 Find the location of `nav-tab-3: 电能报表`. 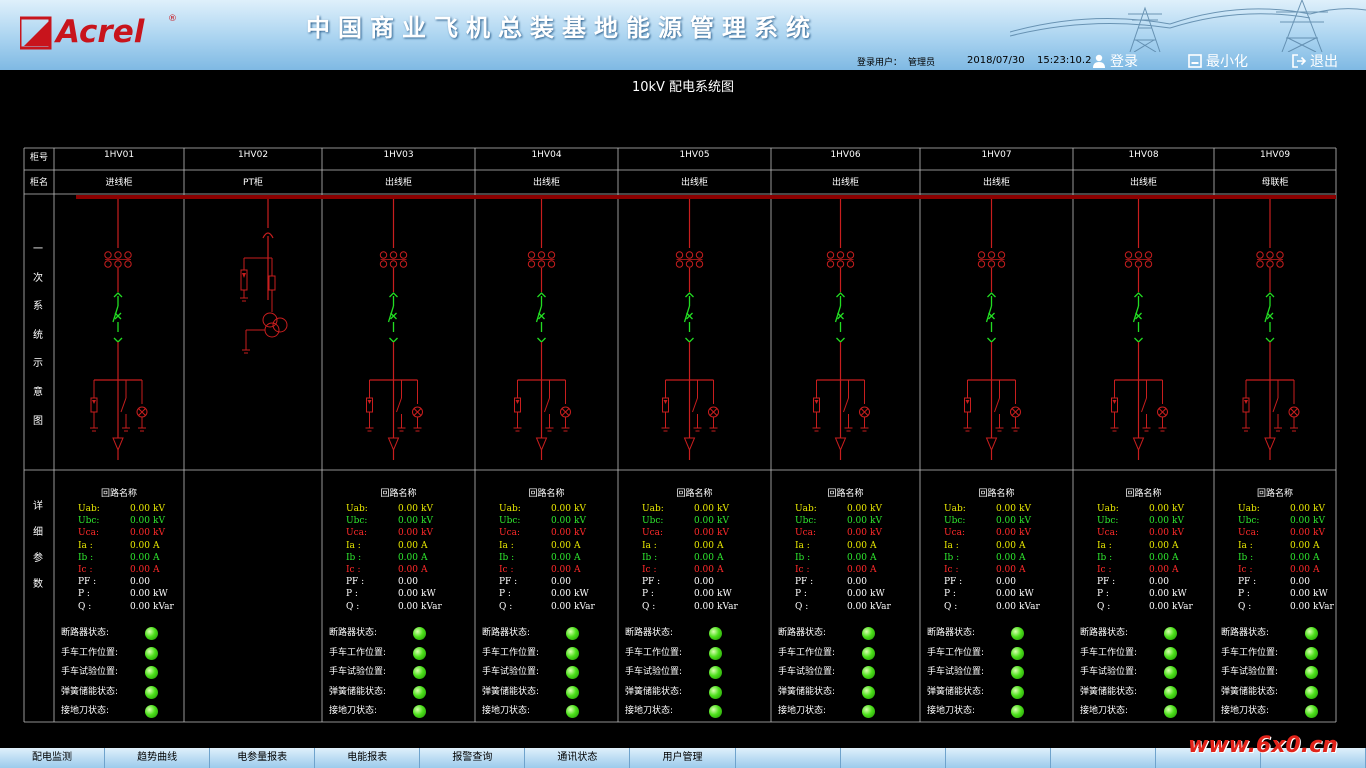

nav-tab-3: 电能报表 is located at coordinates (368, 758).